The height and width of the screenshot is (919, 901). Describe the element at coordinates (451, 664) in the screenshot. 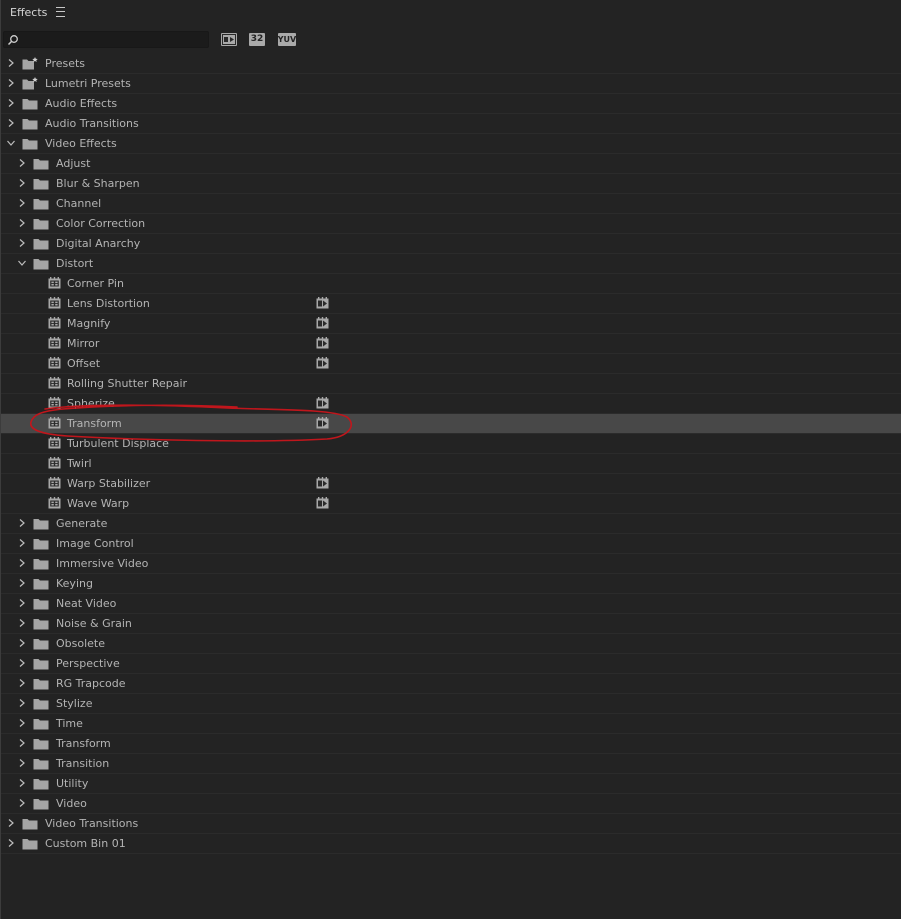

I see `folder-row: Perspective` at that location.